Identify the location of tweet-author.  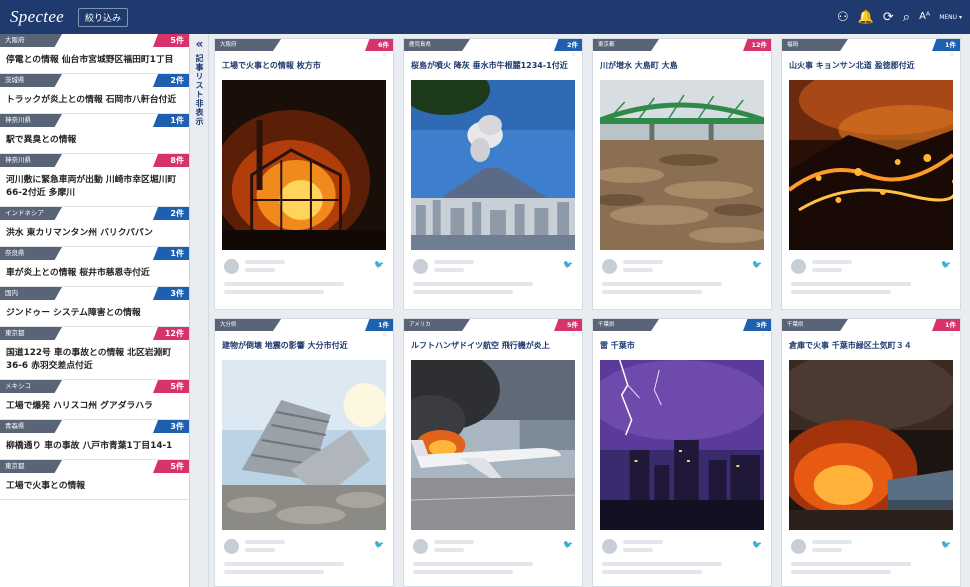
(265, 542).